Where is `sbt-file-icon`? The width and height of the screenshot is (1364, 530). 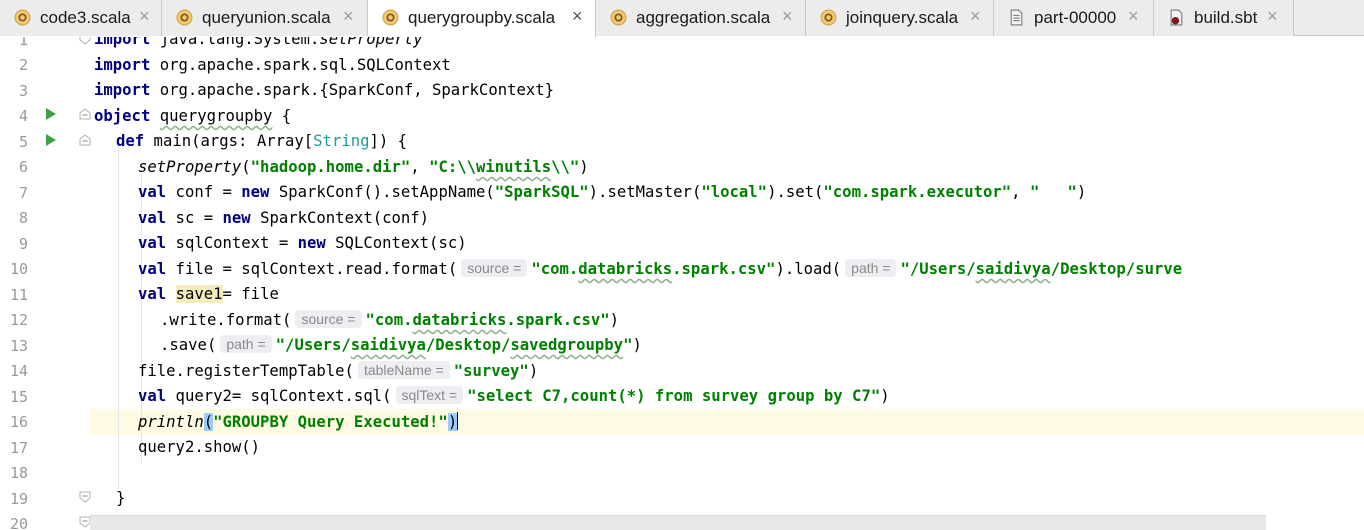 sbt-file-icon is located at coordinates (1176, 17).